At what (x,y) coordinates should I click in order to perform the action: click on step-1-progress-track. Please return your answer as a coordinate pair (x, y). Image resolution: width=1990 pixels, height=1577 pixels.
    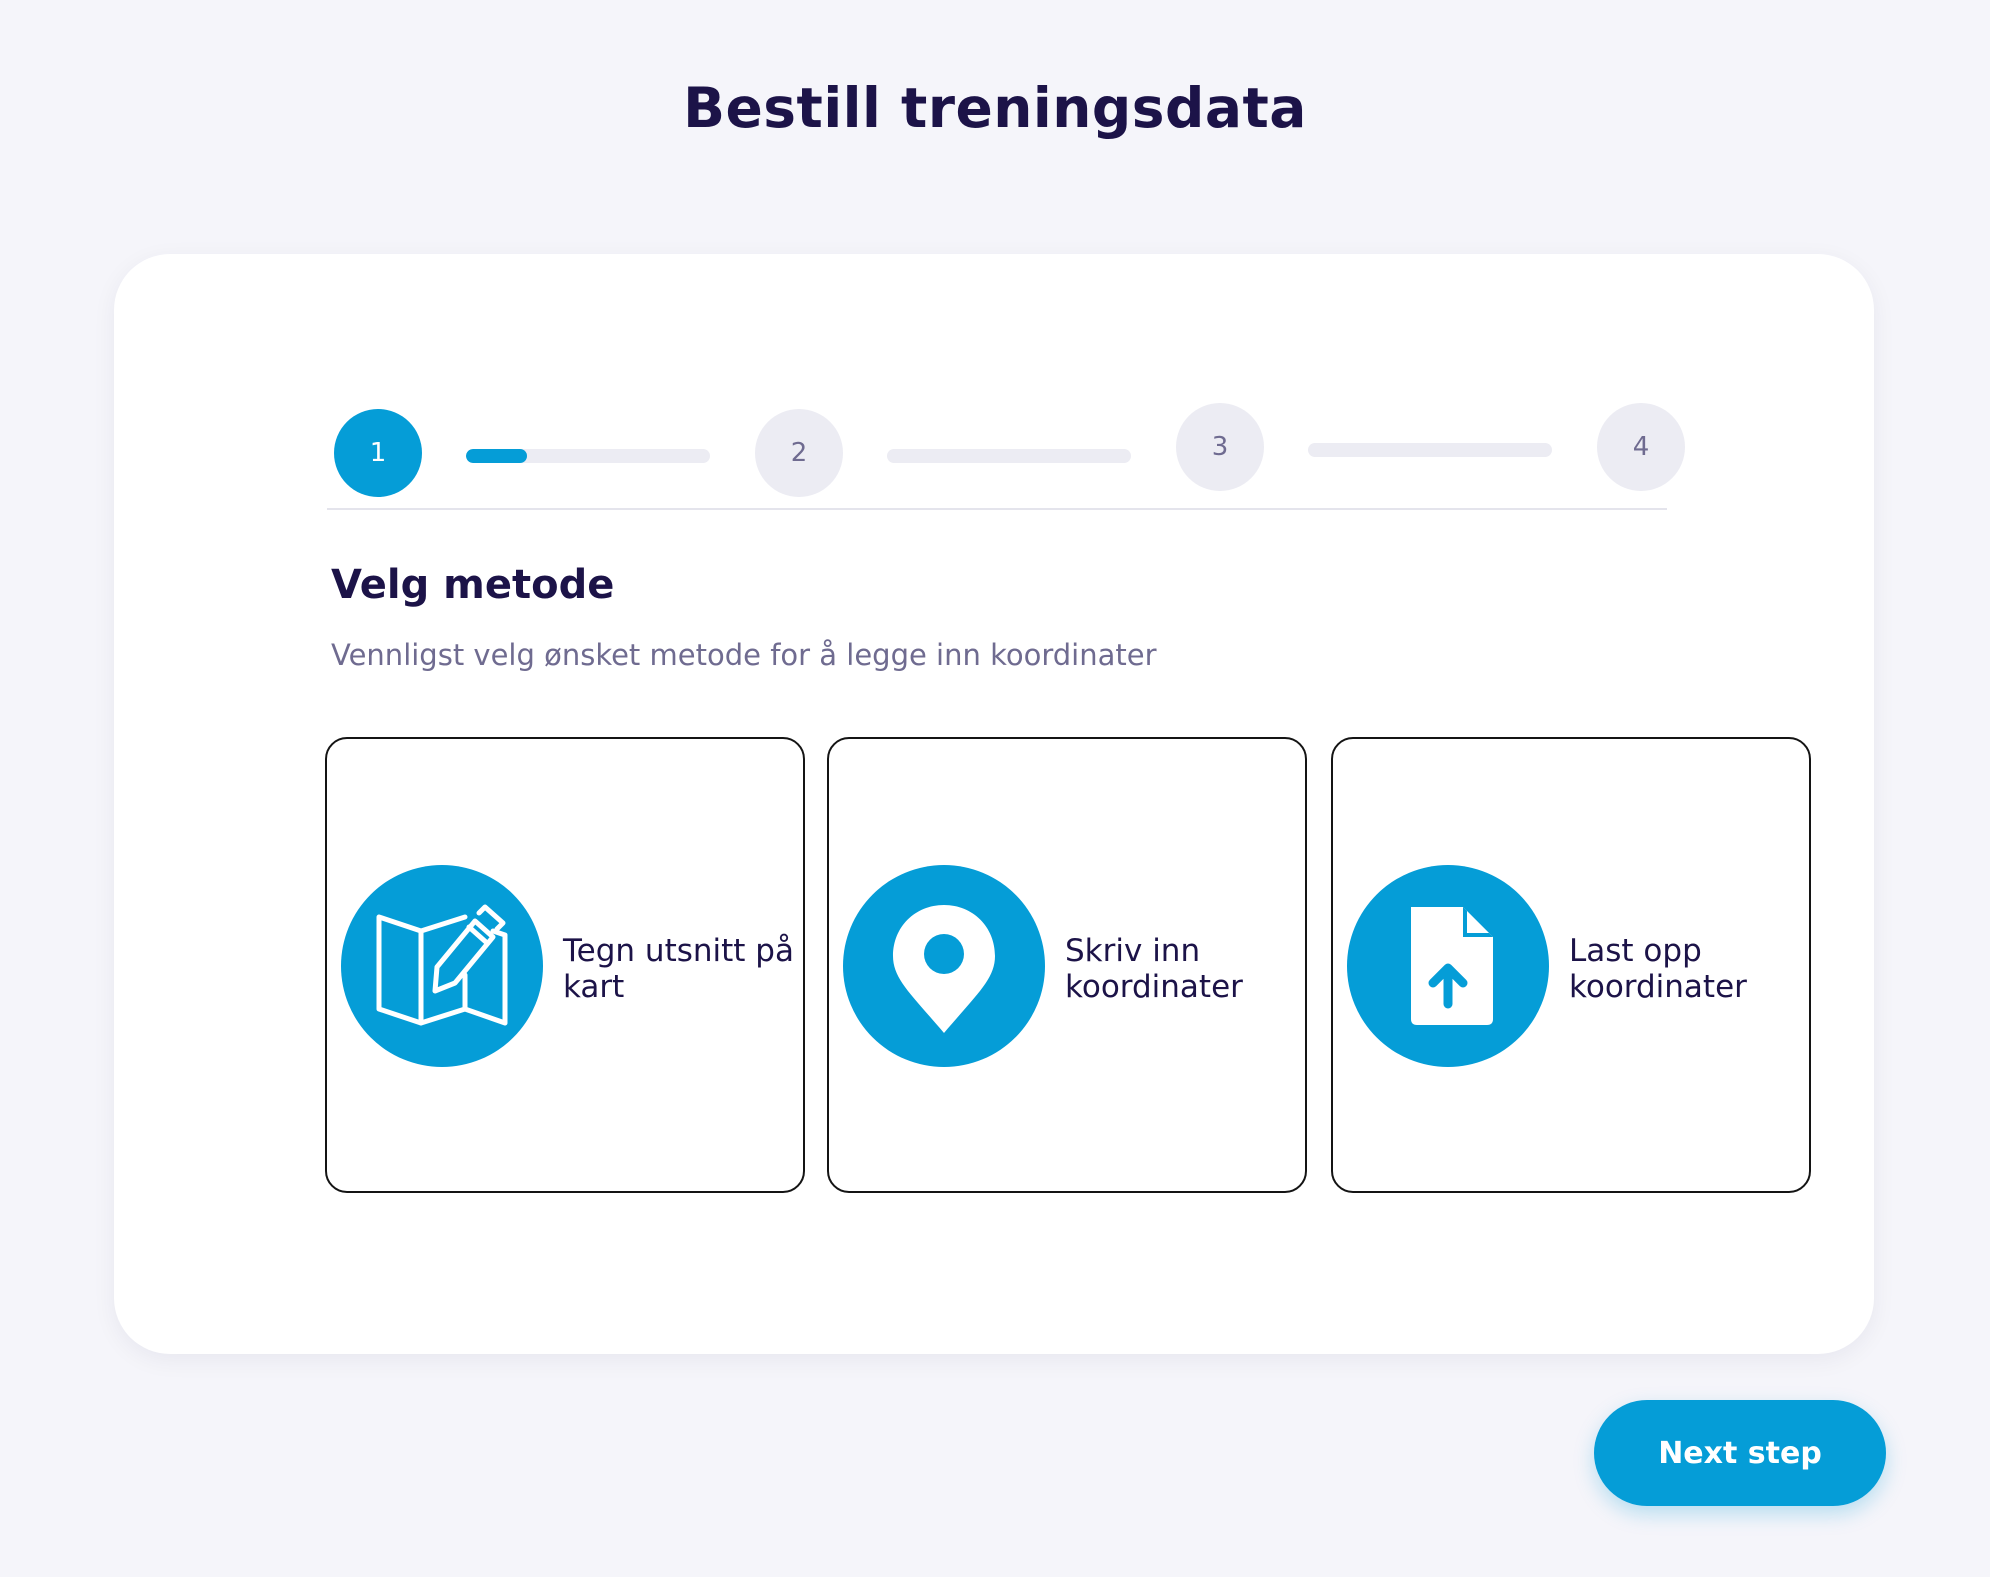
    Looking at the image, I should click on (588, 456).